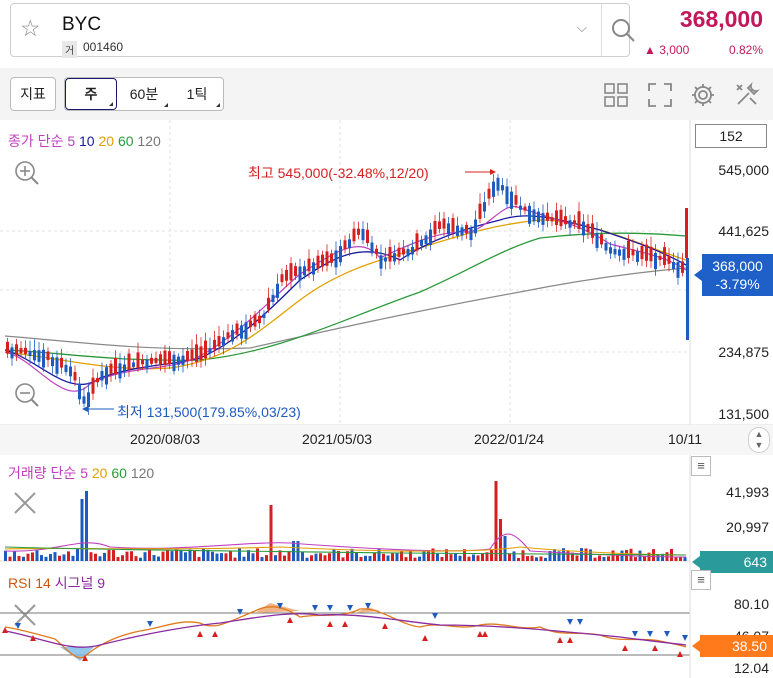 The height and width of the screenshot is (678, 773). Describe the element at coordinates (582, 28) in the screenshot. I see `chevron-down-icon: ⌵` at that location.